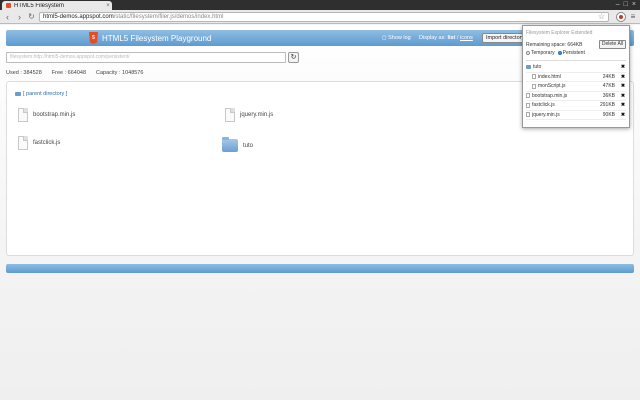 The image size is (640, 400). Describe the element at coordinates (39, 5) in the screenshot. I see `tab-title: HTML5 Filesystem` at that location.